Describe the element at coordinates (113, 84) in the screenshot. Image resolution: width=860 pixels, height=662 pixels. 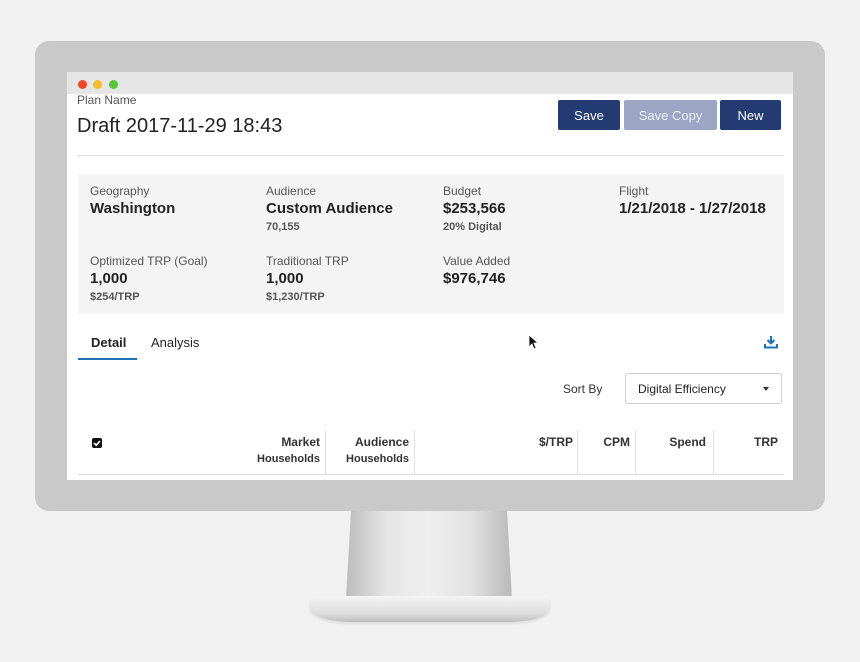
I see `maximize-window-icon` at that location.